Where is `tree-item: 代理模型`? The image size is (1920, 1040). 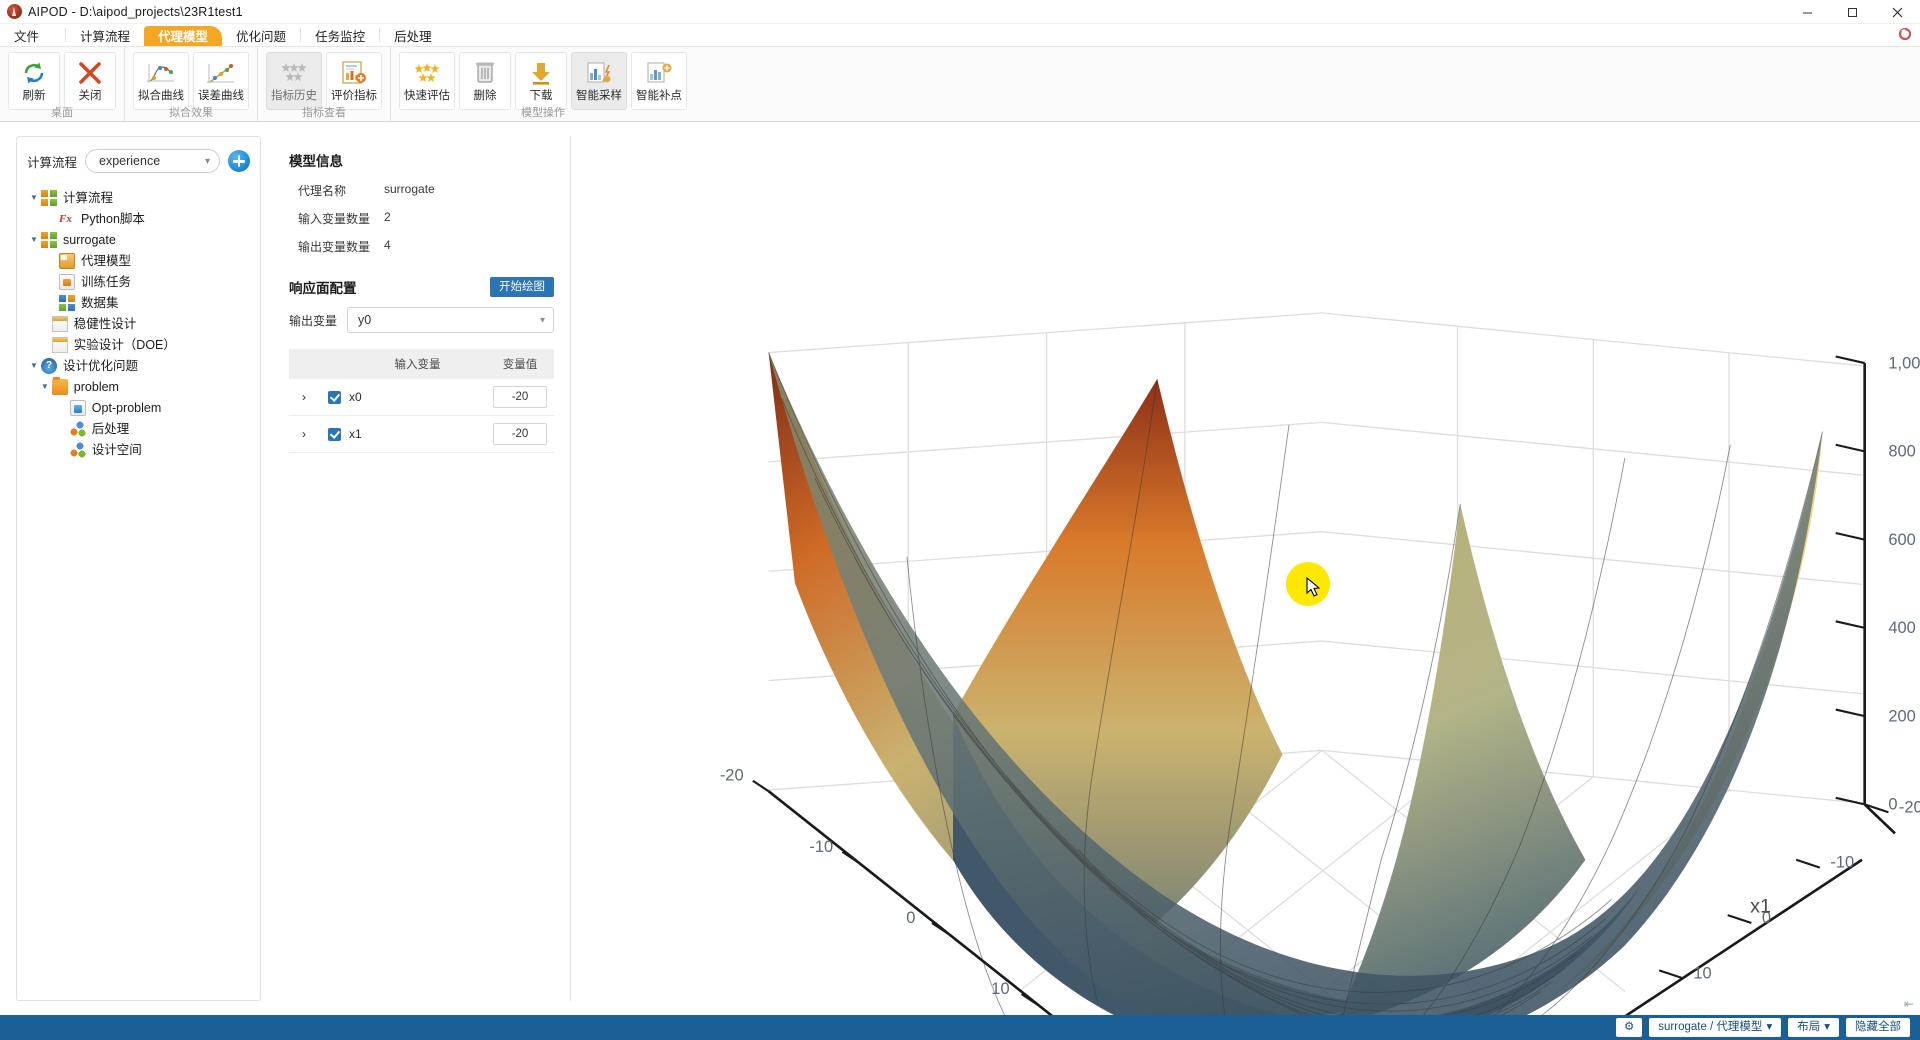
tree-item: 代理模型 is located at coordinates (138, 260).